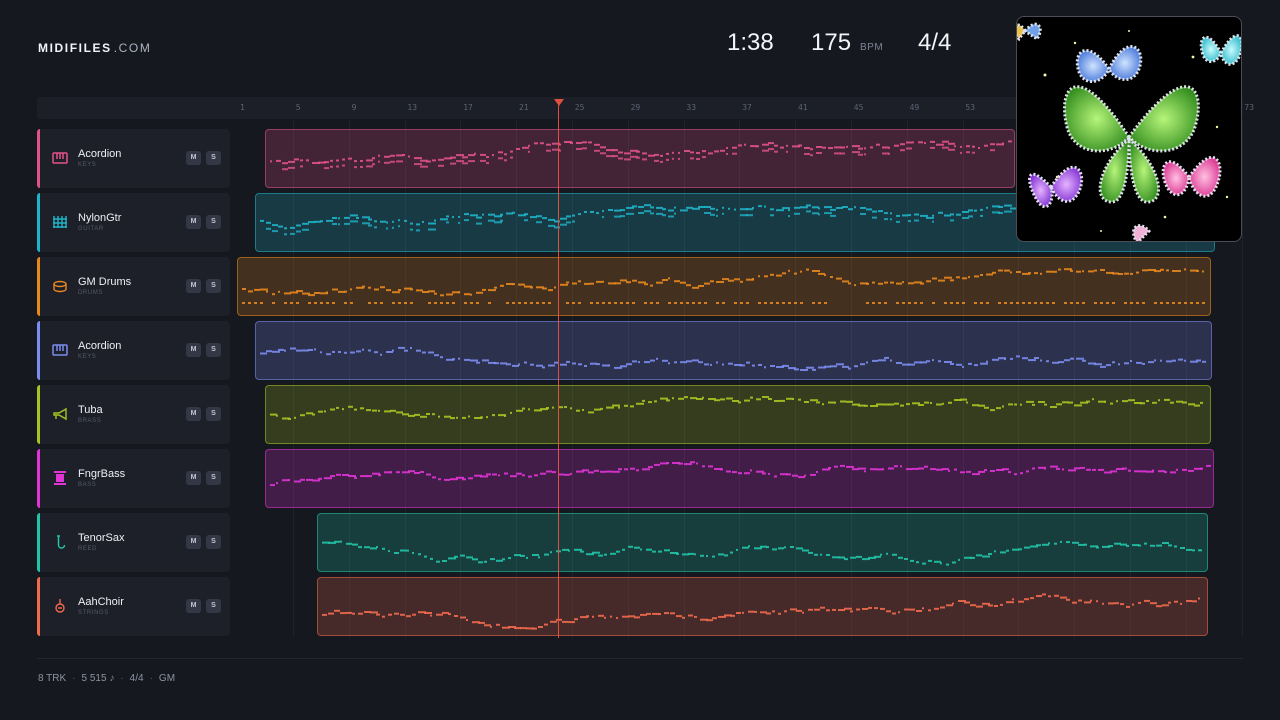  What do you see at coordinates (60, 222) in the screenshot?
I see `guitar-grid-icon` at bounding box center [60, 222].